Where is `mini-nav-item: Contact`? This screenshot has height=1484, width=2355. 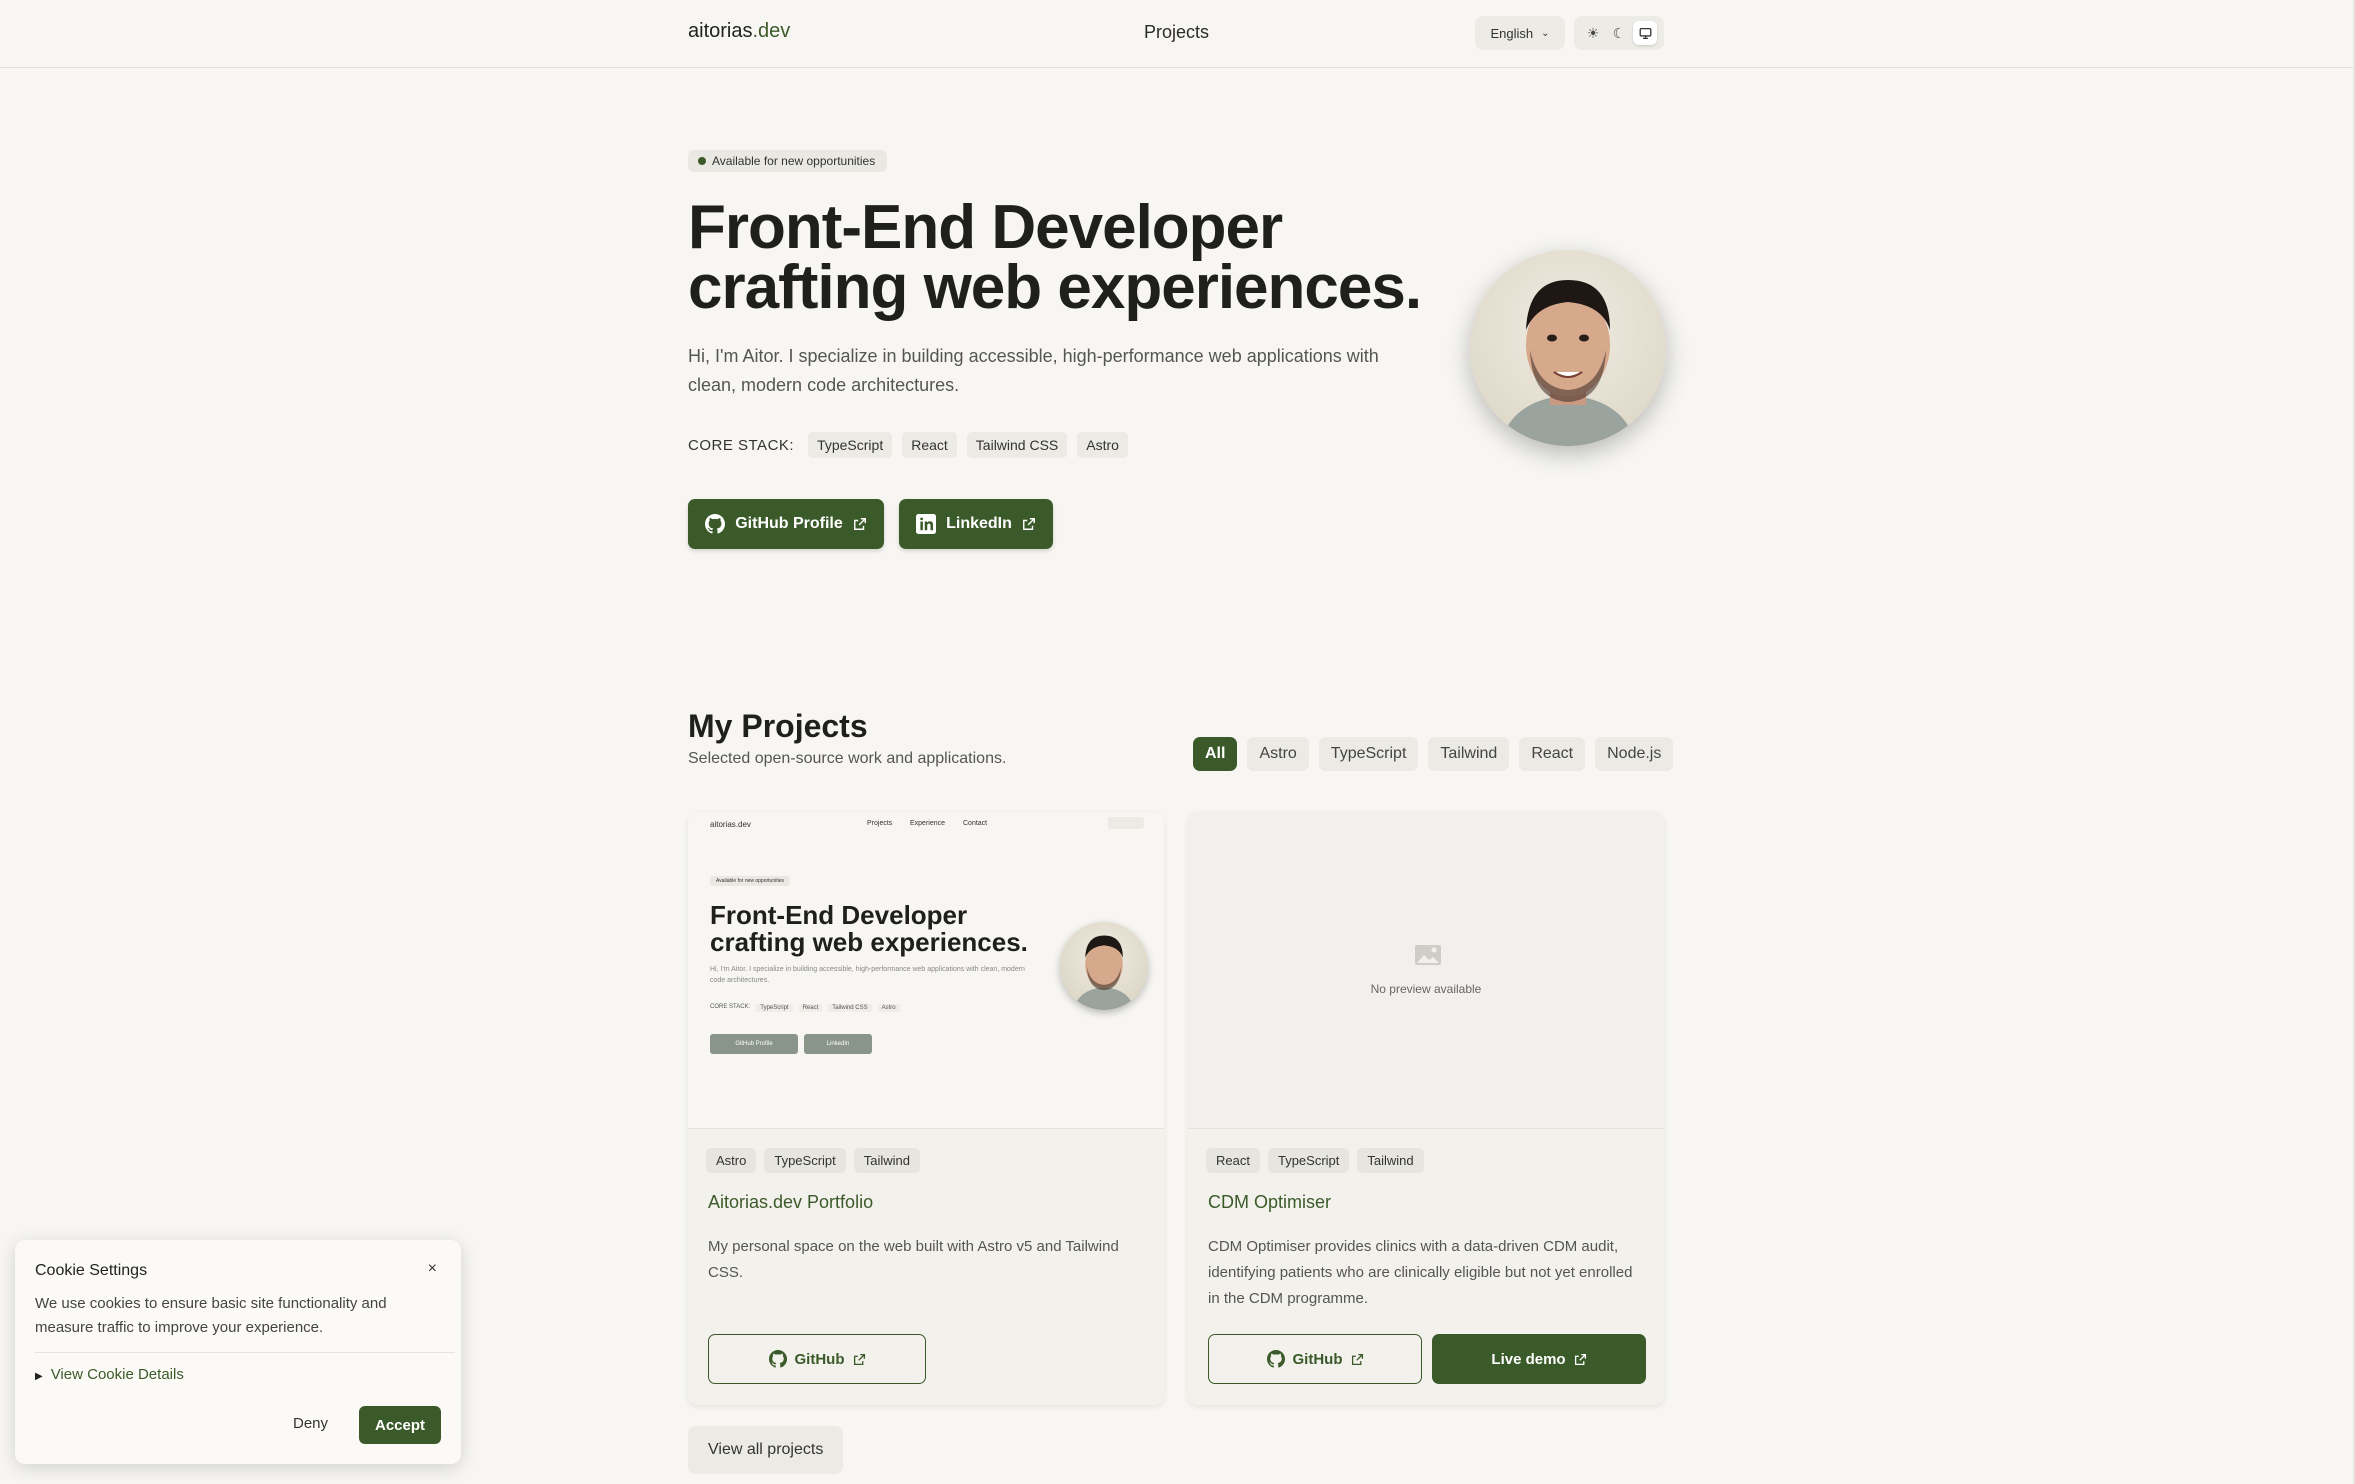 mini-nav-item: Contact is located at coordinates (975, 823).